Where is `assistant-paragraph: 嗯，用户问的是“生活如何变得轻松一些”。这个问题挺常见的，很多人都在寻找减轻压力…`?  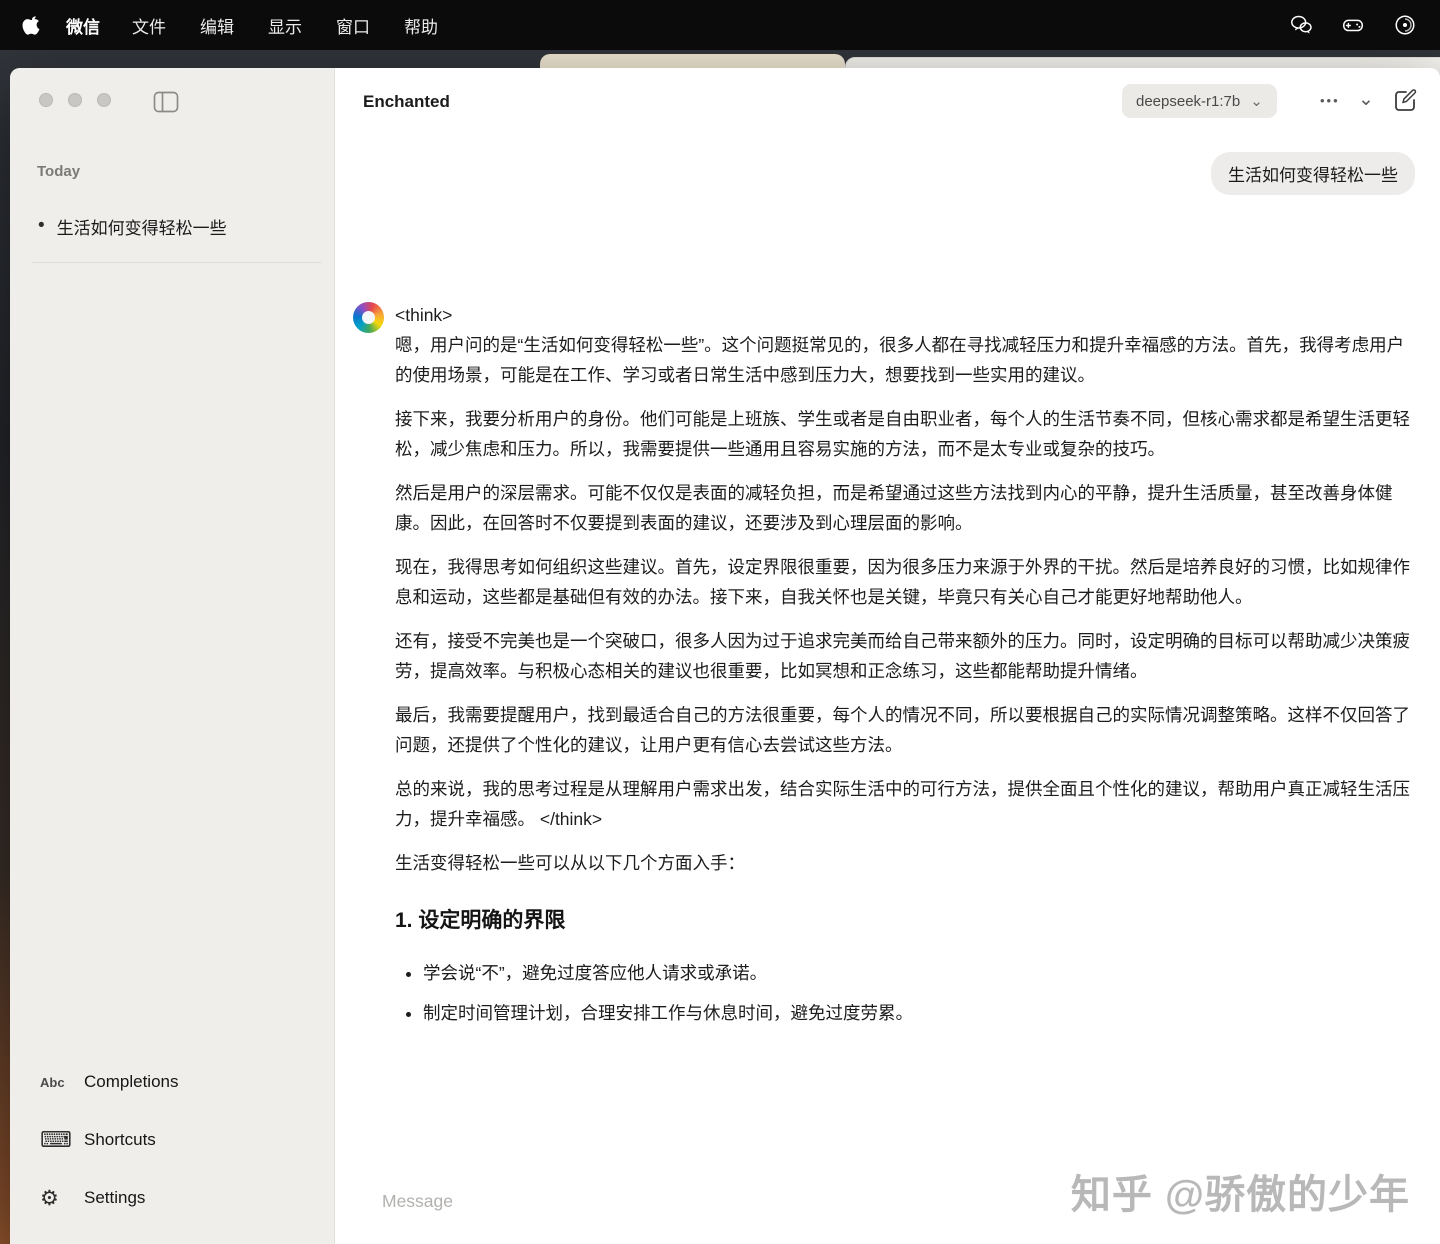
assistant-paragraph: 嗯，用户问的是“生活如何变得轻松一些”。这个问题挺常见的，很多人都在寻找减轻压力… is located at coordinates (900, 360).